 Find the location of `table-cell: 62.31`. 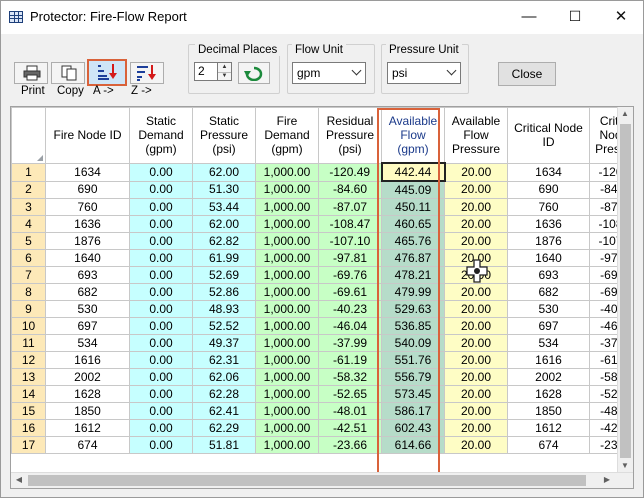

table-cell: 62.31 is located at coordinates (224, 360).